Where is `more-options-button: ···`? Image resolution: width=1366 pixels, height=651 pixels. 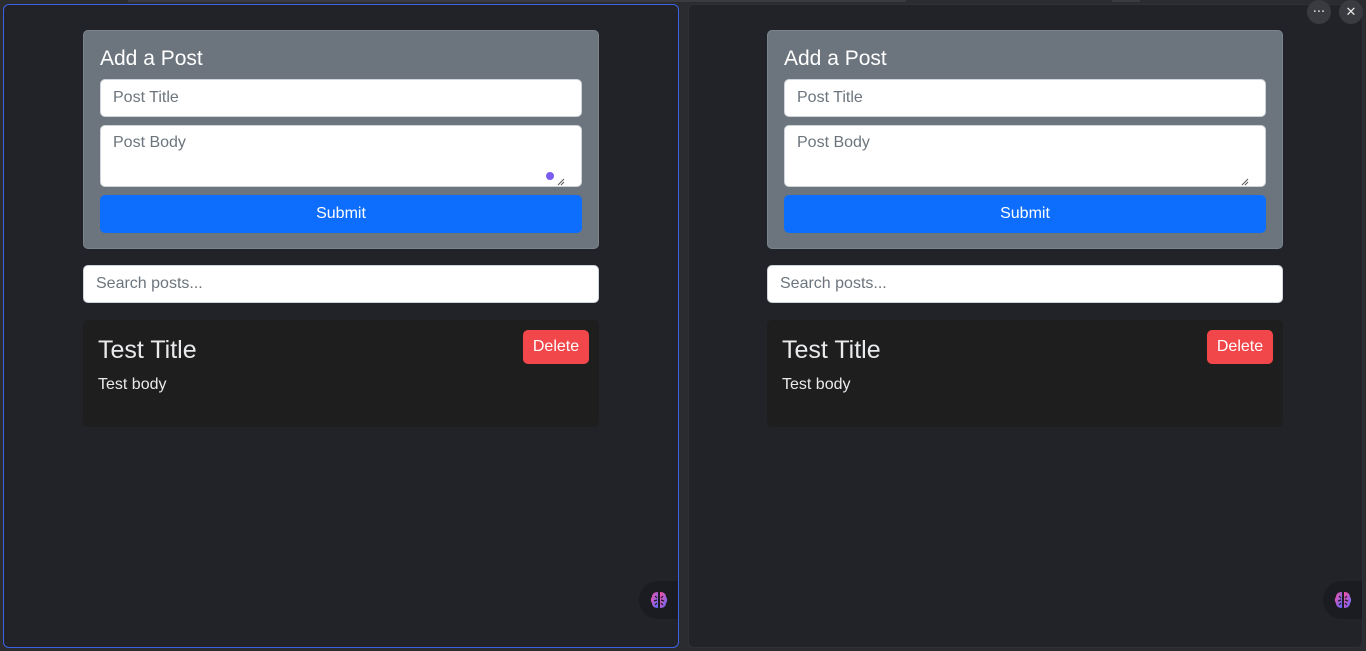 more-options-button: ··· is located at coordinates (1319, 12).